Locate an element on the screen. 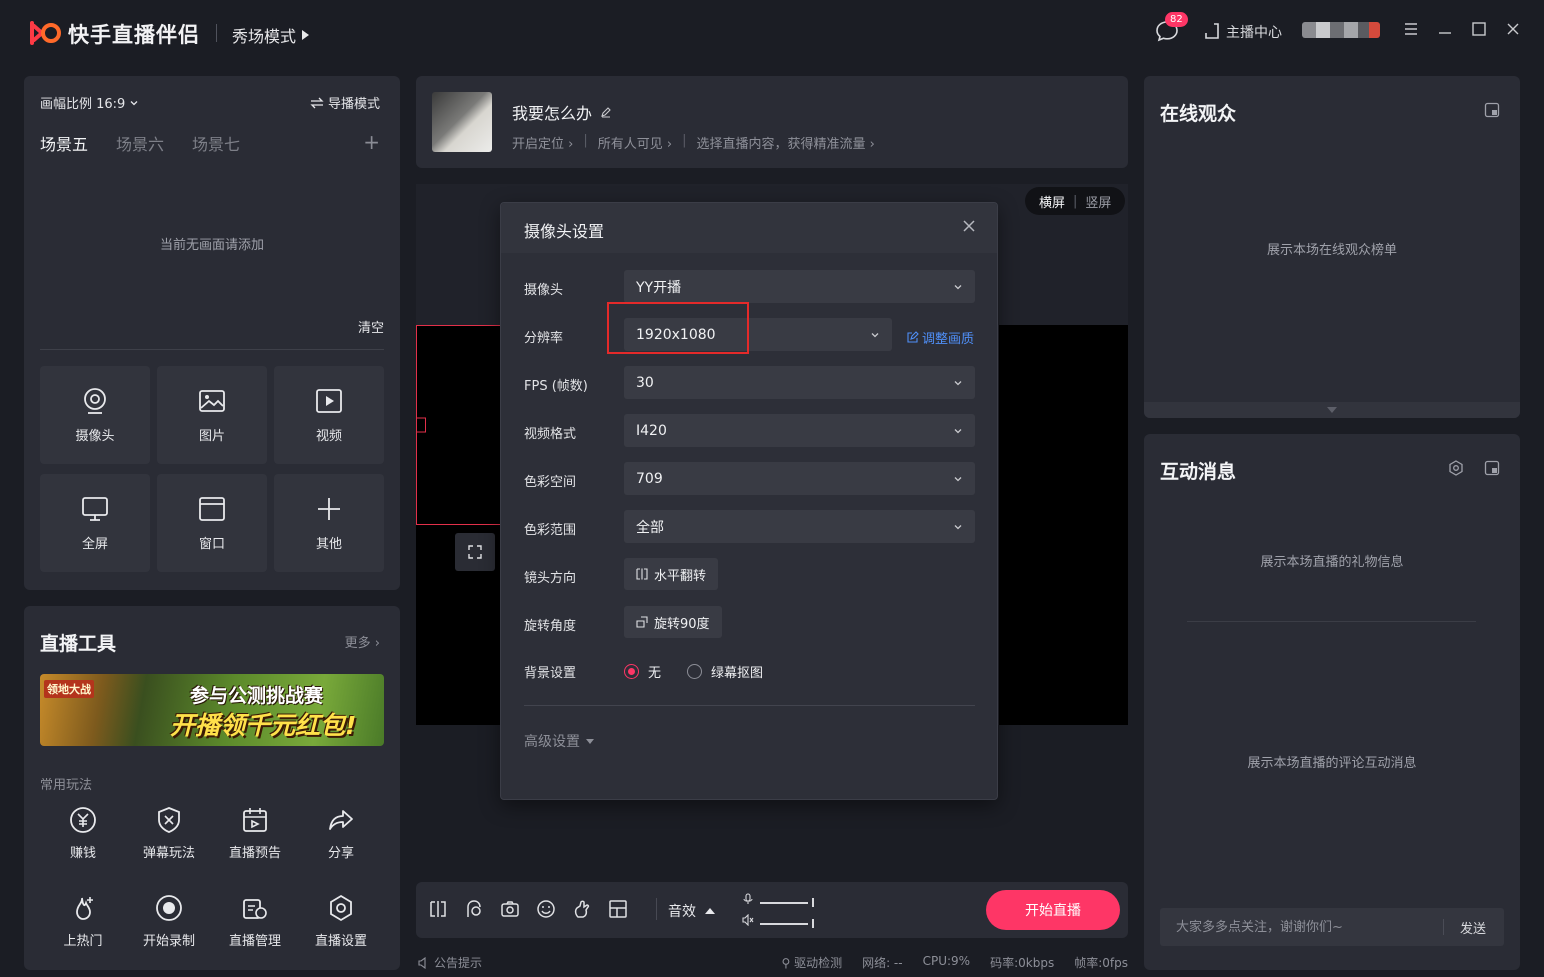 The image size is (1544, 977). source-camera: 摄像头 is located at coordinates (95, 415).